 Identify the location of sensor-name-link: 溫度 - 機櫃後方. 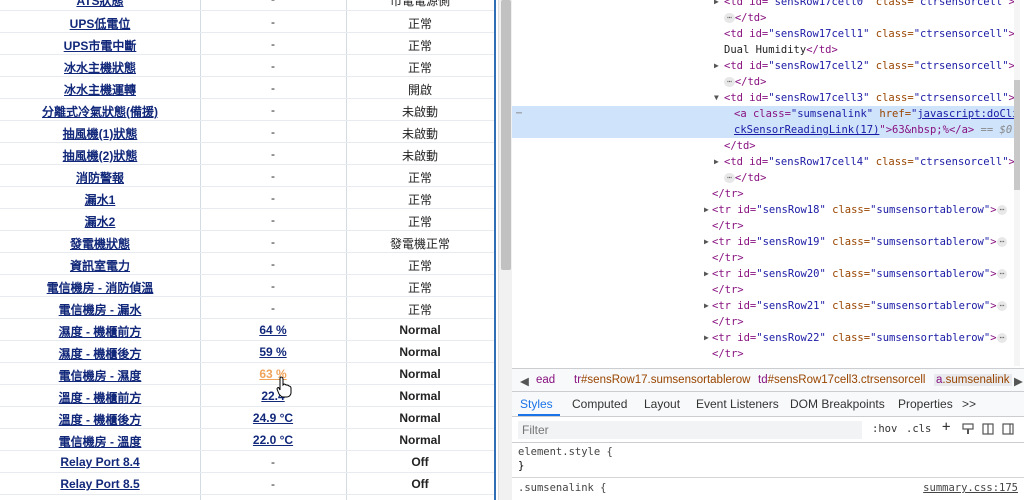
(100, 419).